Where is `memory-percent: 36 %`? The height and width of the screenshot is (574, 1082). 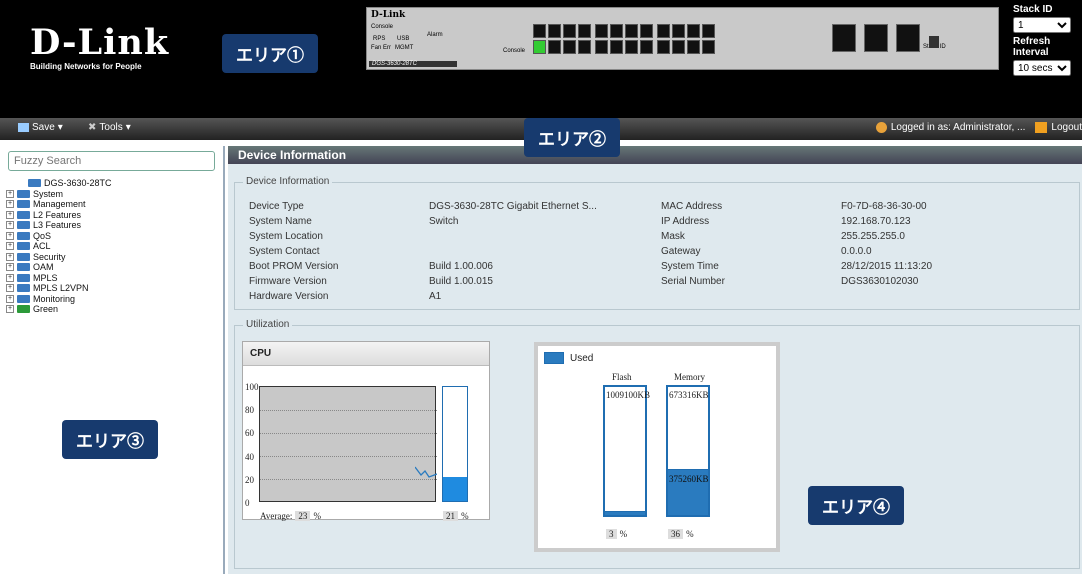
memory-percent: 36 % is located at coordinates (681, 534).